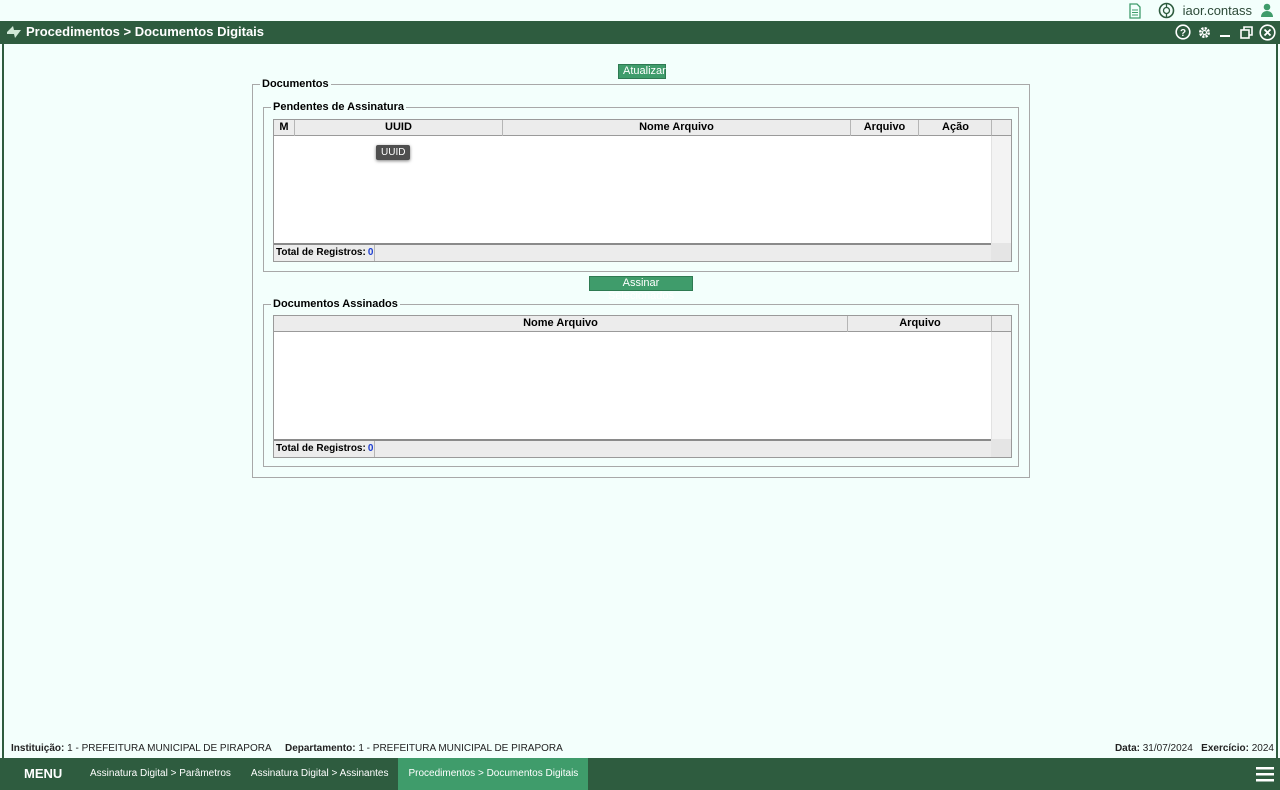 The width and height of the screenshot is (1280, 790). Describe the element at coordinates (493, 774) in the screenshot. I see `tab-documentos-digitais: Procedimentos > Documentos Digitais` at that location.